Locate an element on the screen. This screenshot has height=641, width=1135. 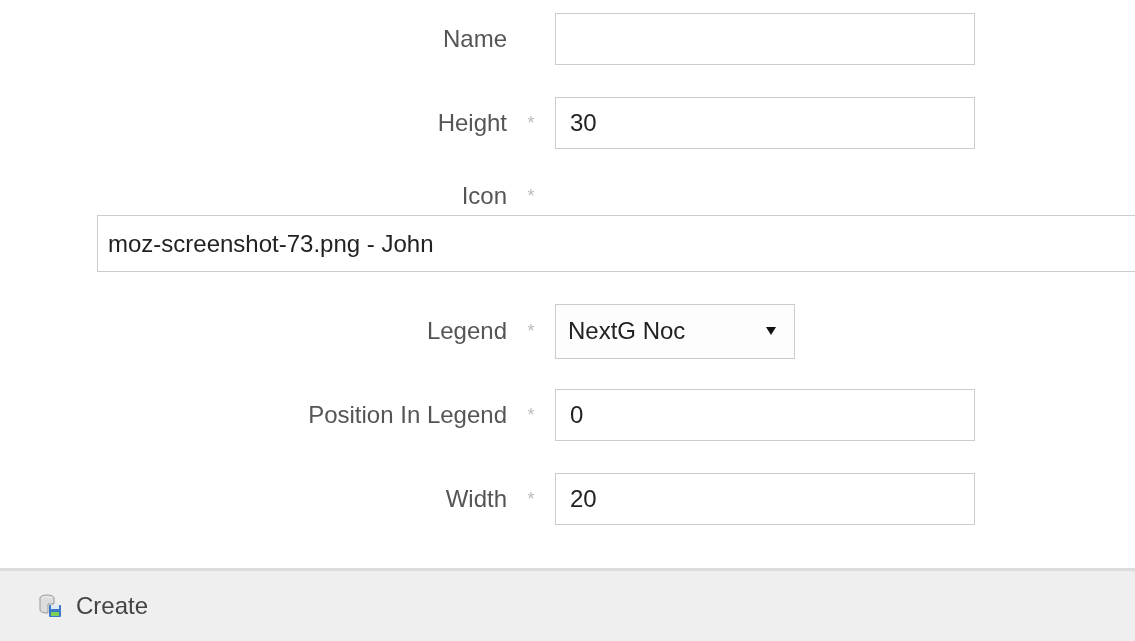
field-label: Position In Legend is located at coordinates (407, 415).